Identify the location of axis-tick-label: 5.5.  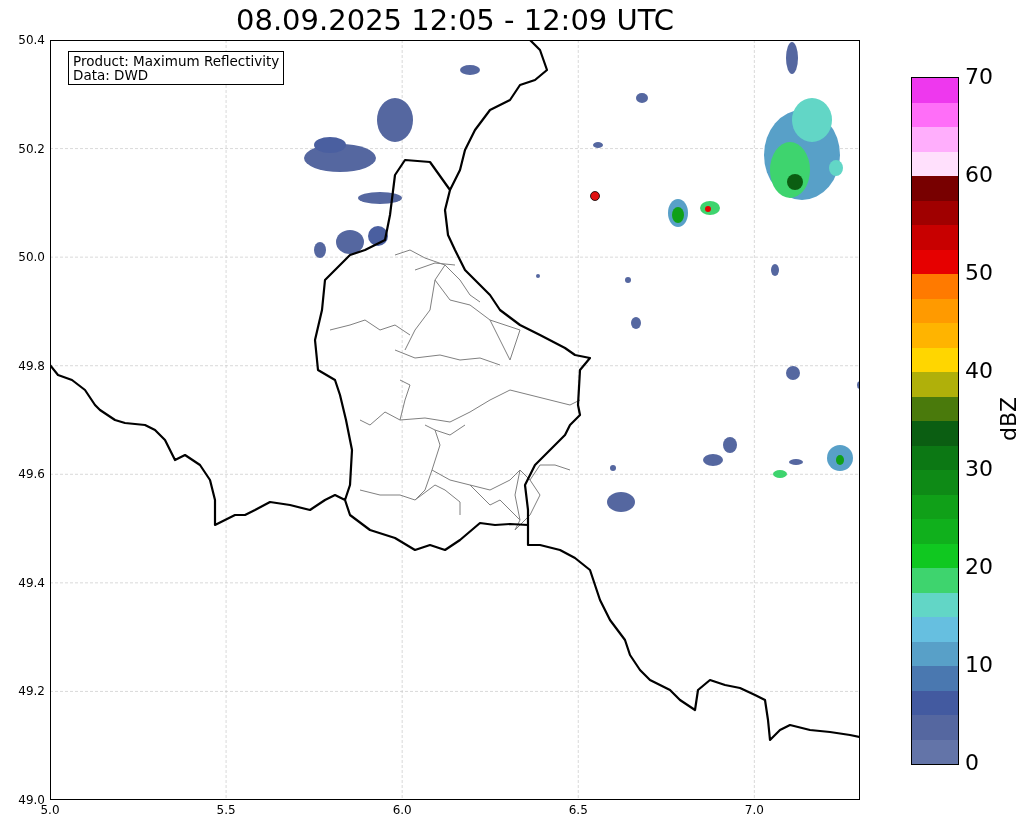
(226, 810).